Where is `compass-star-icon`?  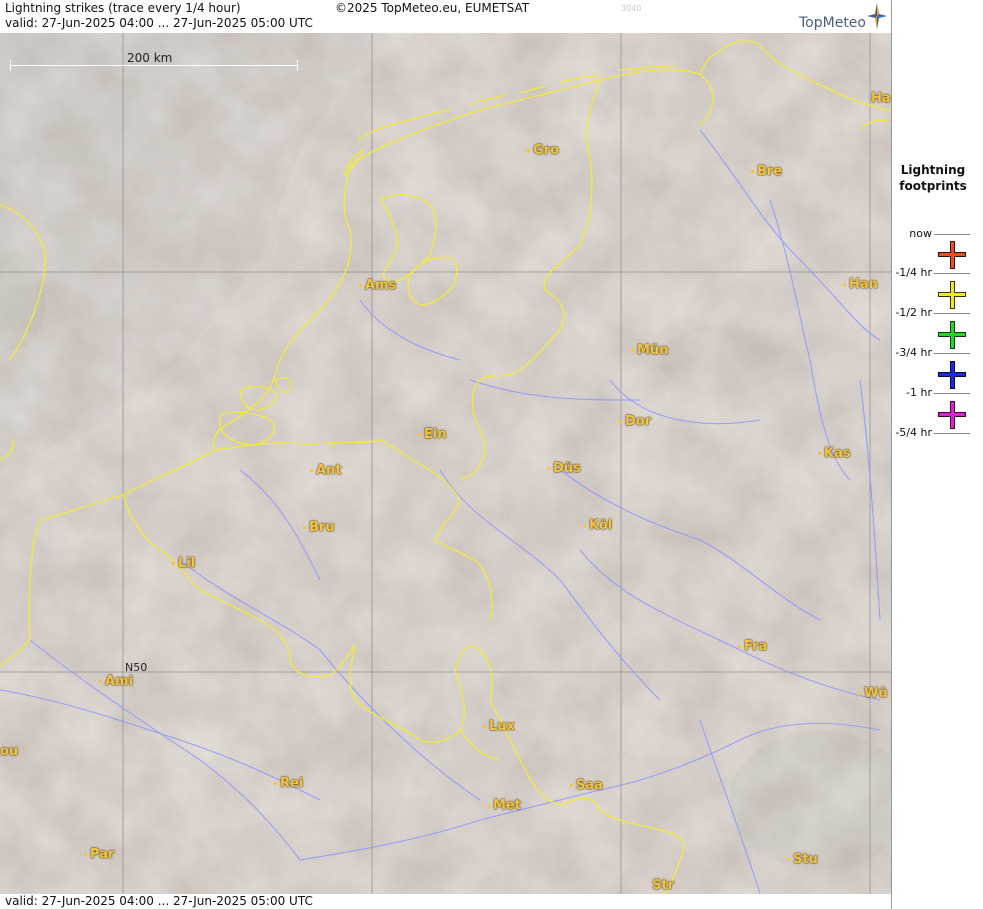 compass-star-icon is located at coordinates (877, 16).